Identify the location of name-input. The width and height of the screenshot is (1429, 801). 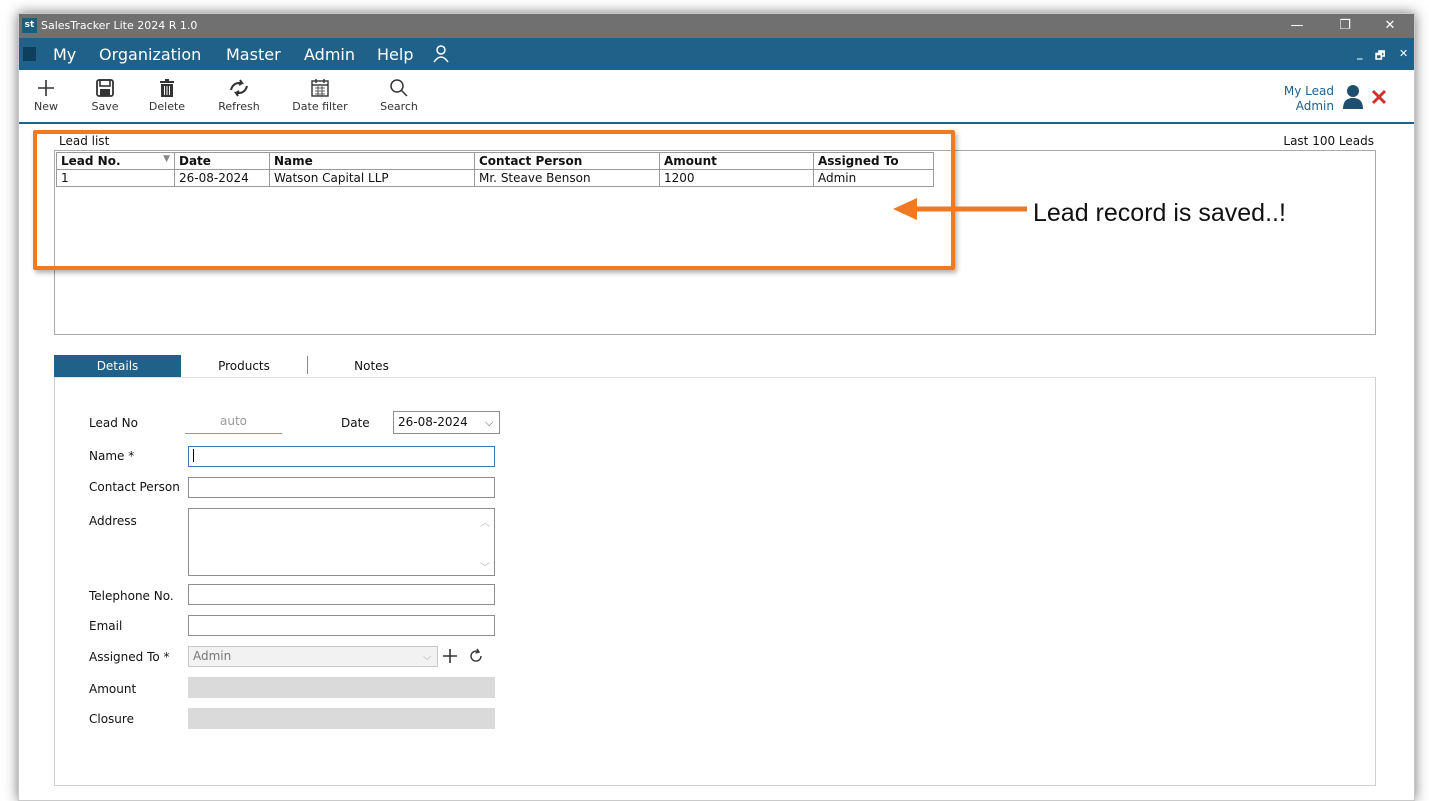
(341, 456).